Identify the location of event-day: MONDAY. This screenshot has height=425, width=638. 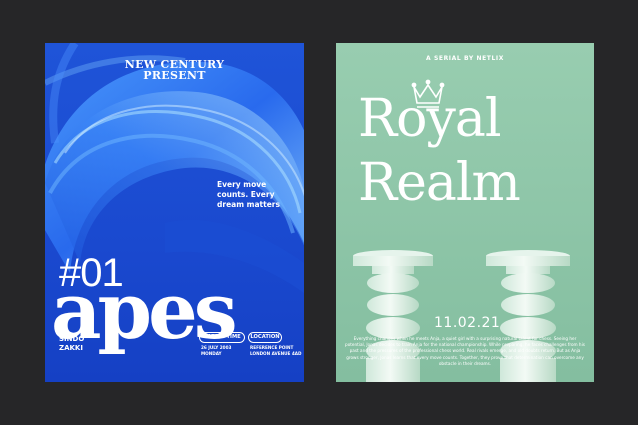
(211, 353).